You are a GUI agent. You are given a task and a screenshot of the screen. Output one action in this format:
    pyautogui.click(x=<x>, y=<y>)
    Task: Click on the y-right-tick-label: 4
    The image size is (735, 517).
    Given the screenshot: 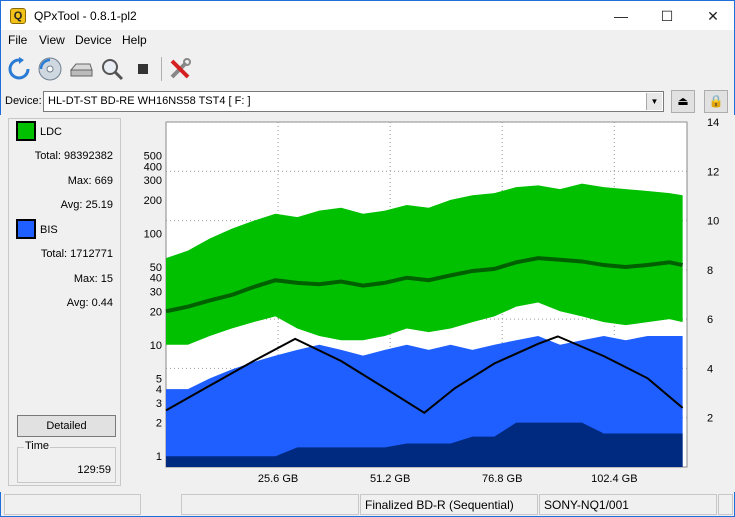 What is the action you would take?
    pyautogui.click(x=710, y=369)
    